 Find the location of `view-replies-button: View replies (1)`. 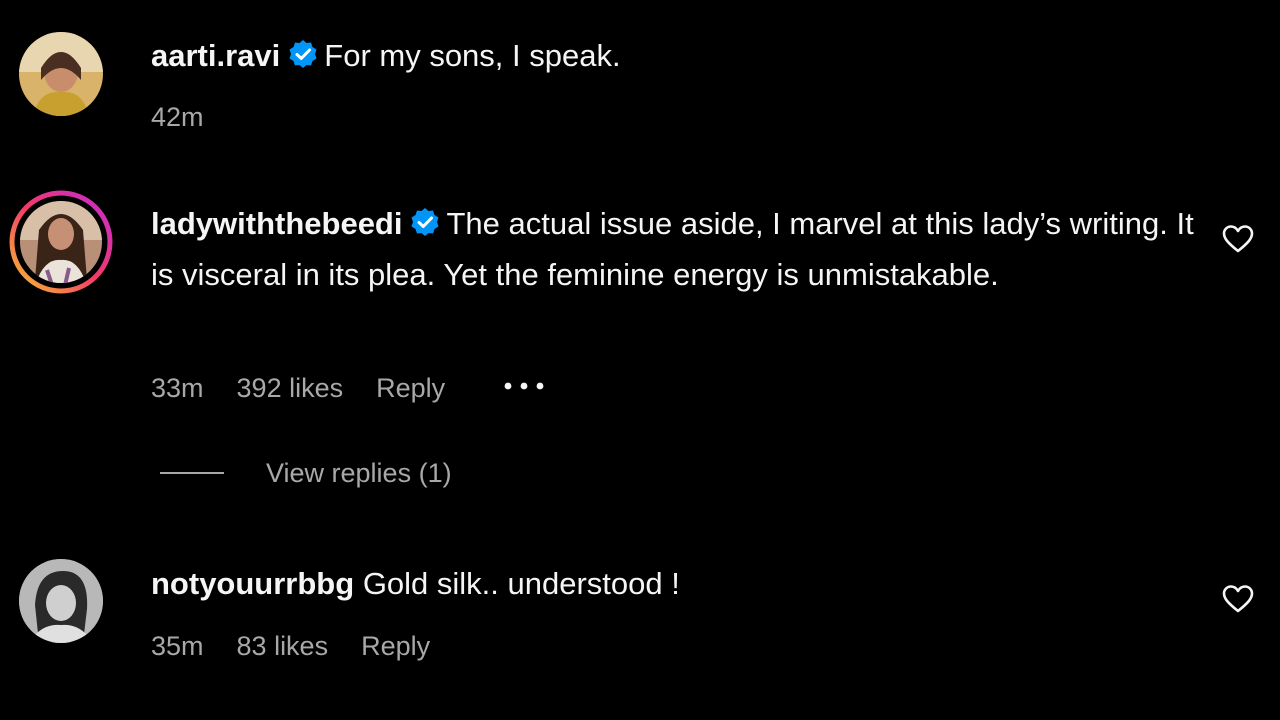

view-replies-button: View replies (1) is located at coordinates (306, 473).